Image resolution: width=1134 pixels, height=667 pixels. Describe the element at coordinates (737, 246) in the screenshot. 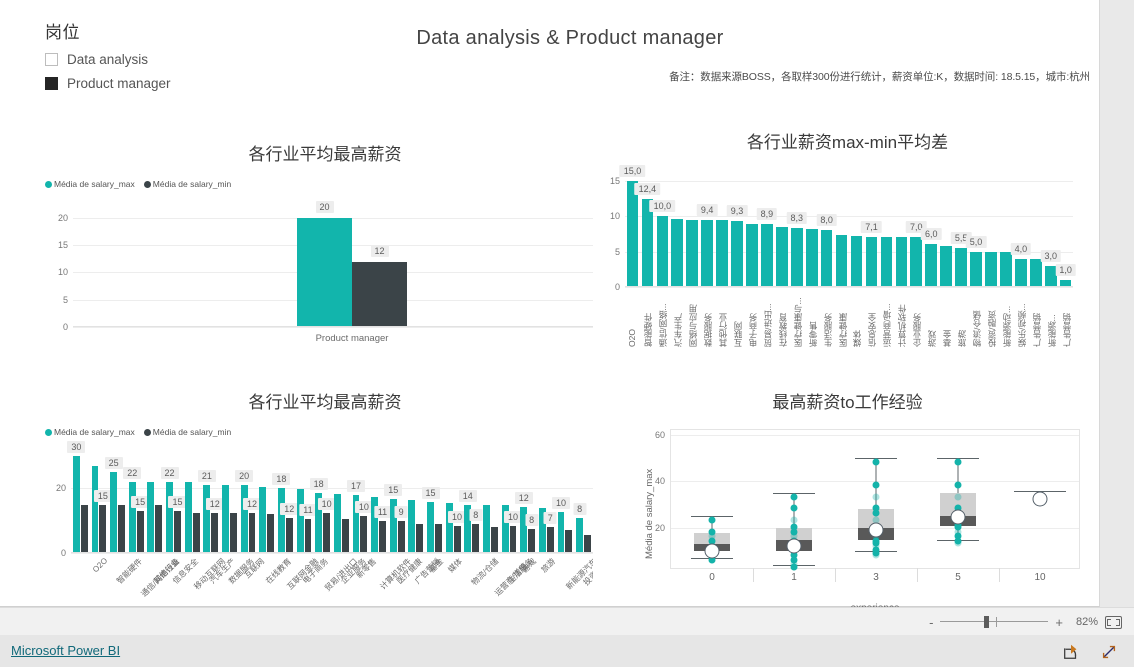

I see `bar-gap-value: 9,3` at that location.